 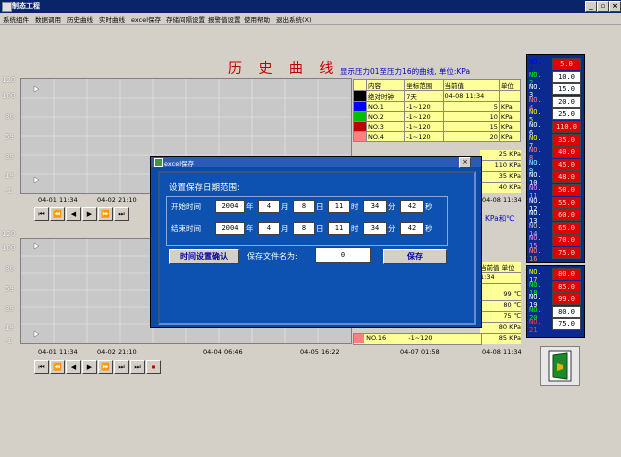 What do you see at coordinates (591, 6) in the screenshot?
I see `minimize-button: _` at bounding box center [591, 6].